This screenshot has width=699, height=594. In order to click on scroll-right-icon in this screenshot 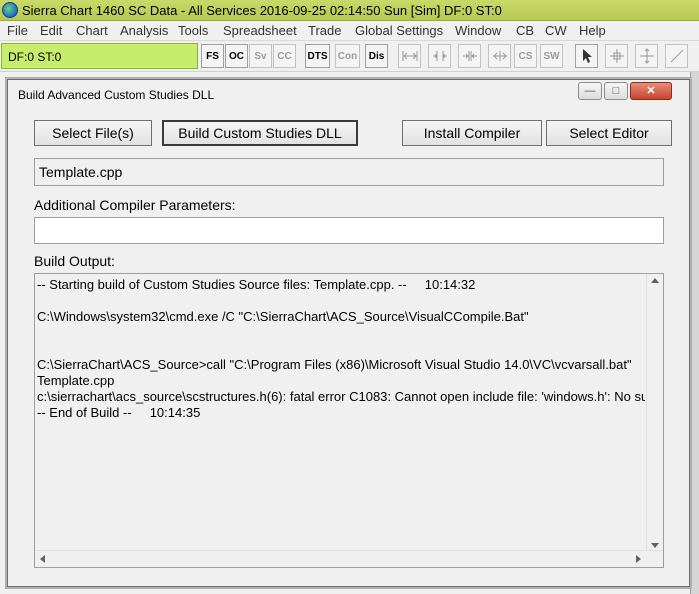, I will do `click(638, 559)`.